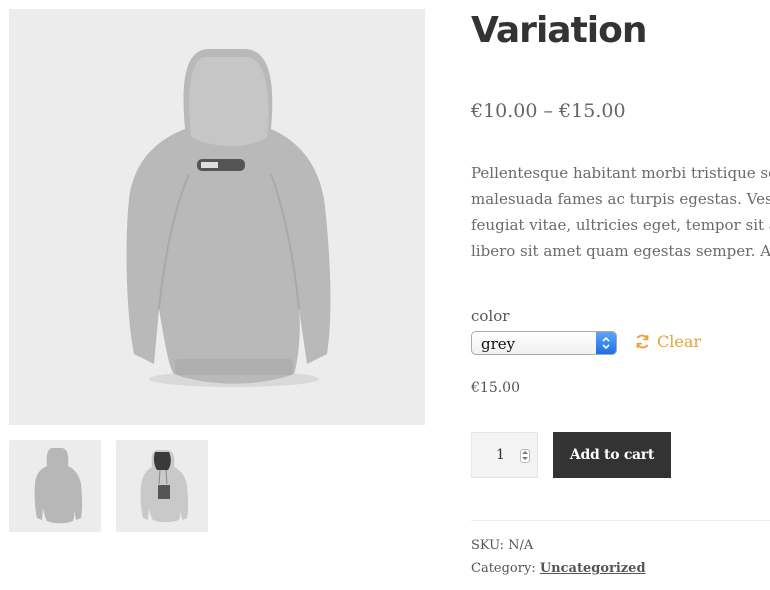 This screenshot has height=590, width=770. Describe the element at coordinates (488, 545) in the screenshot. I see `sku-label: SKU:` at that location.